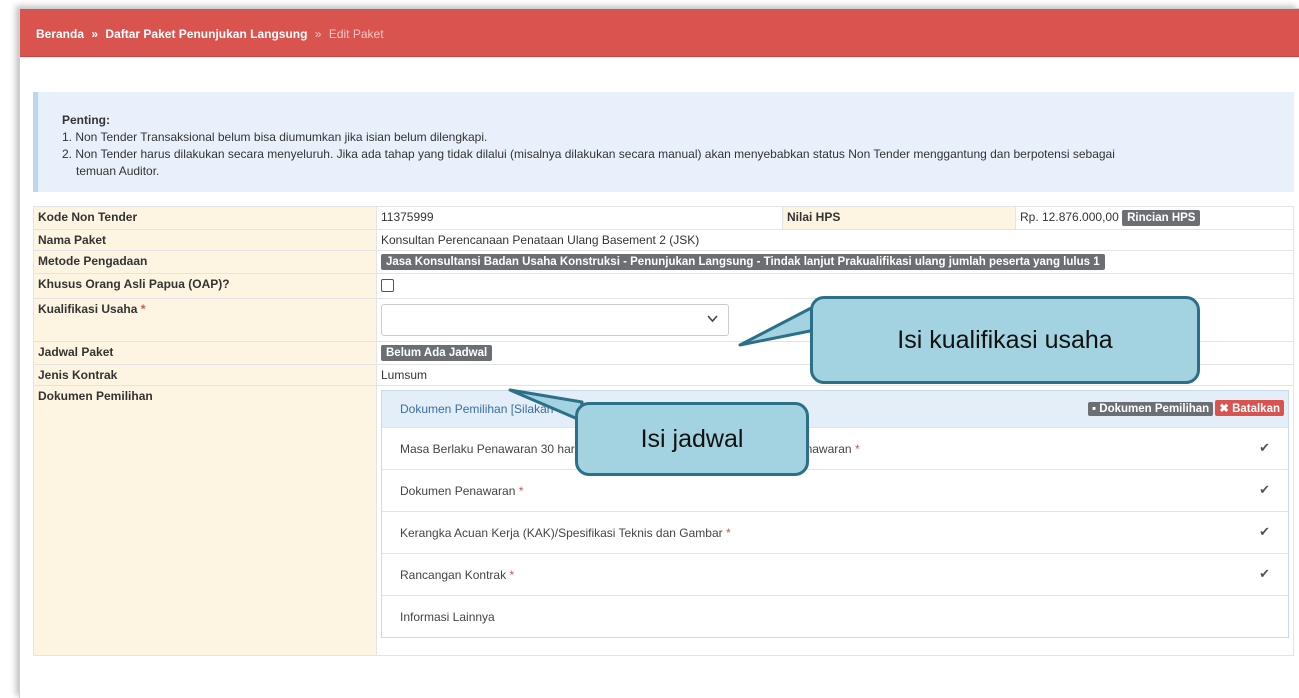 The image size is (1299, 698). What do you see at coordinates (205, 218) in the screenshot?
I see `kode-label: Kode Non Tender` at bounding box center [205, 218].